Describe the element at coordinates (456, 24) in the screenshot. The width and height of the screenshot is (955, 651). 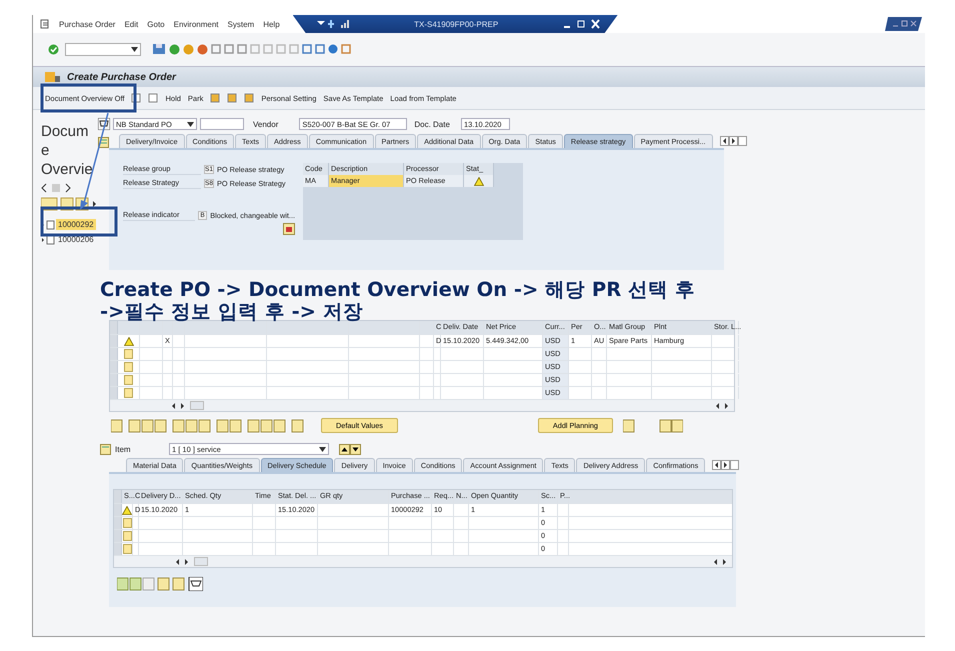
I see `session-title: TX-S41909FP00-PREP` at that location.